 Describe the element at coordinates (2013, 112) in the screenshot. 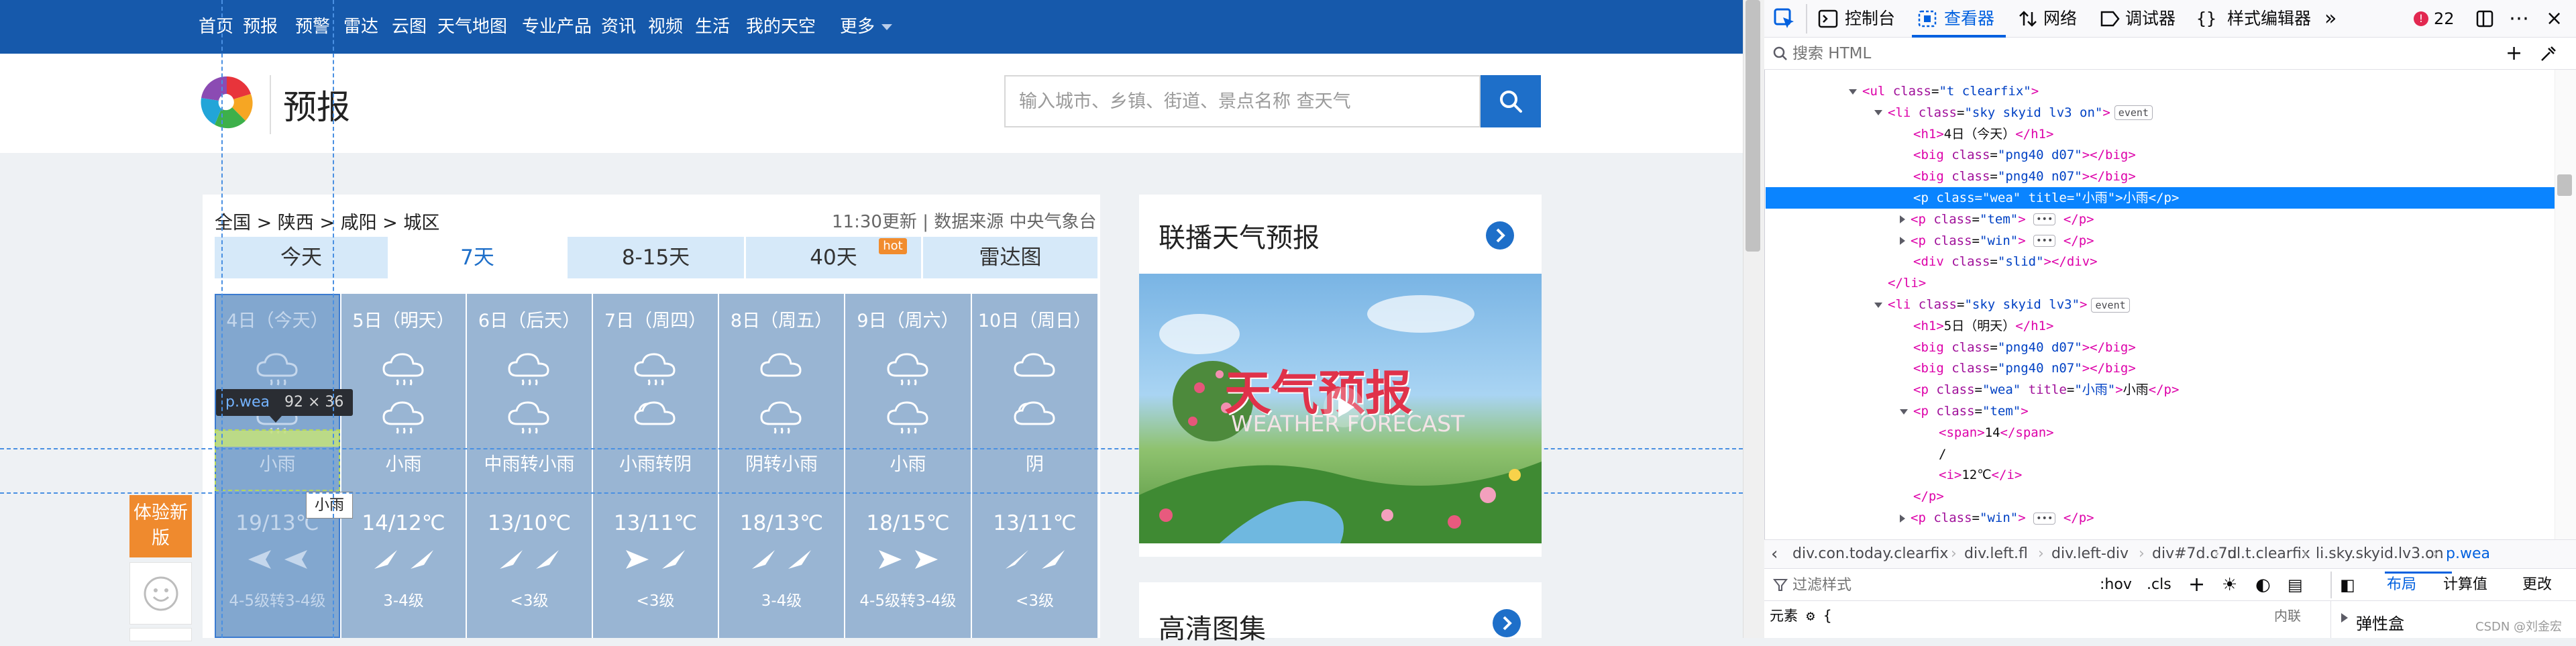

I see `tree-node: <li class="sky skyid lv3 on"> event` at that location.